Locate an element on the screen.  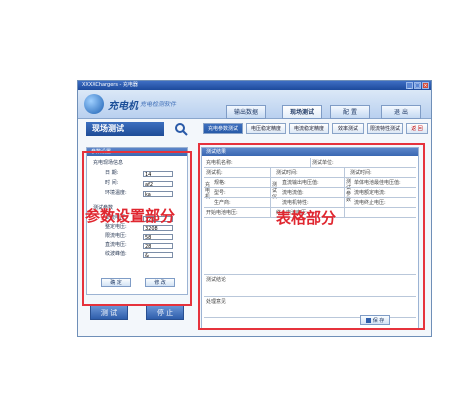
test-button: 测 试 is located at coordinates (109, 312).